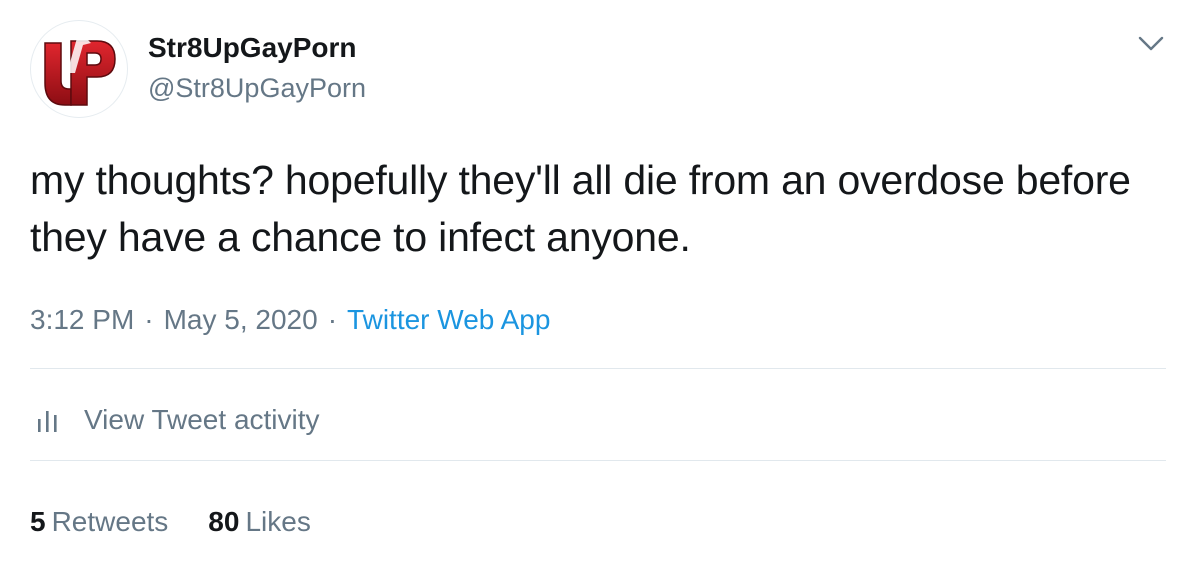 The height and width of the screenshot is (568, 1198). Describe the element at coordinates (202, 419) in the screenshot. I see `view-tweet-activity-label: View Tweet activity` at that location.